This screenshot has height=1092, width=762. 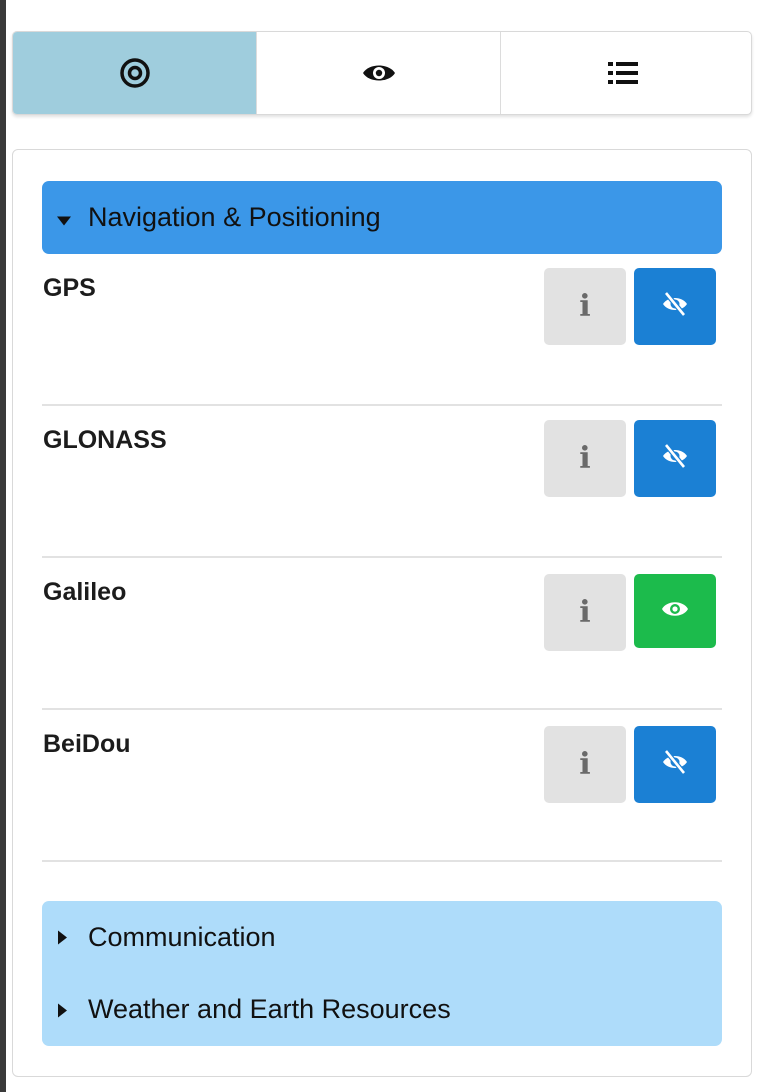 I want to click on tab-eye, so click(x=379, y=73).